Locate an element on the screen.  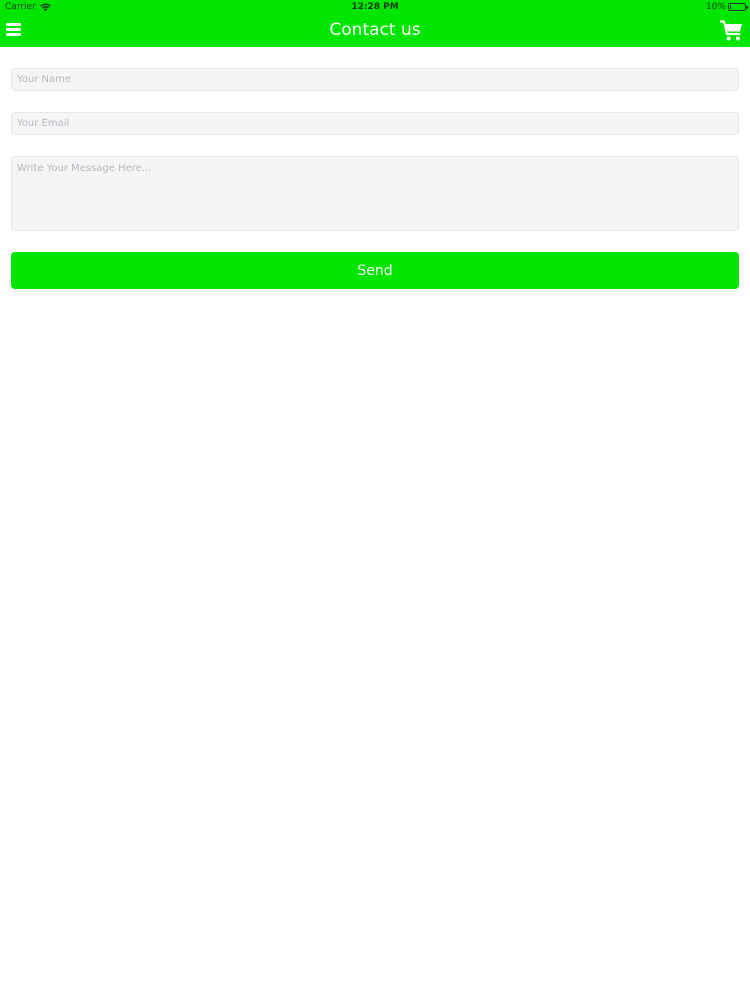
name-field is located at coordinates (375, 79).